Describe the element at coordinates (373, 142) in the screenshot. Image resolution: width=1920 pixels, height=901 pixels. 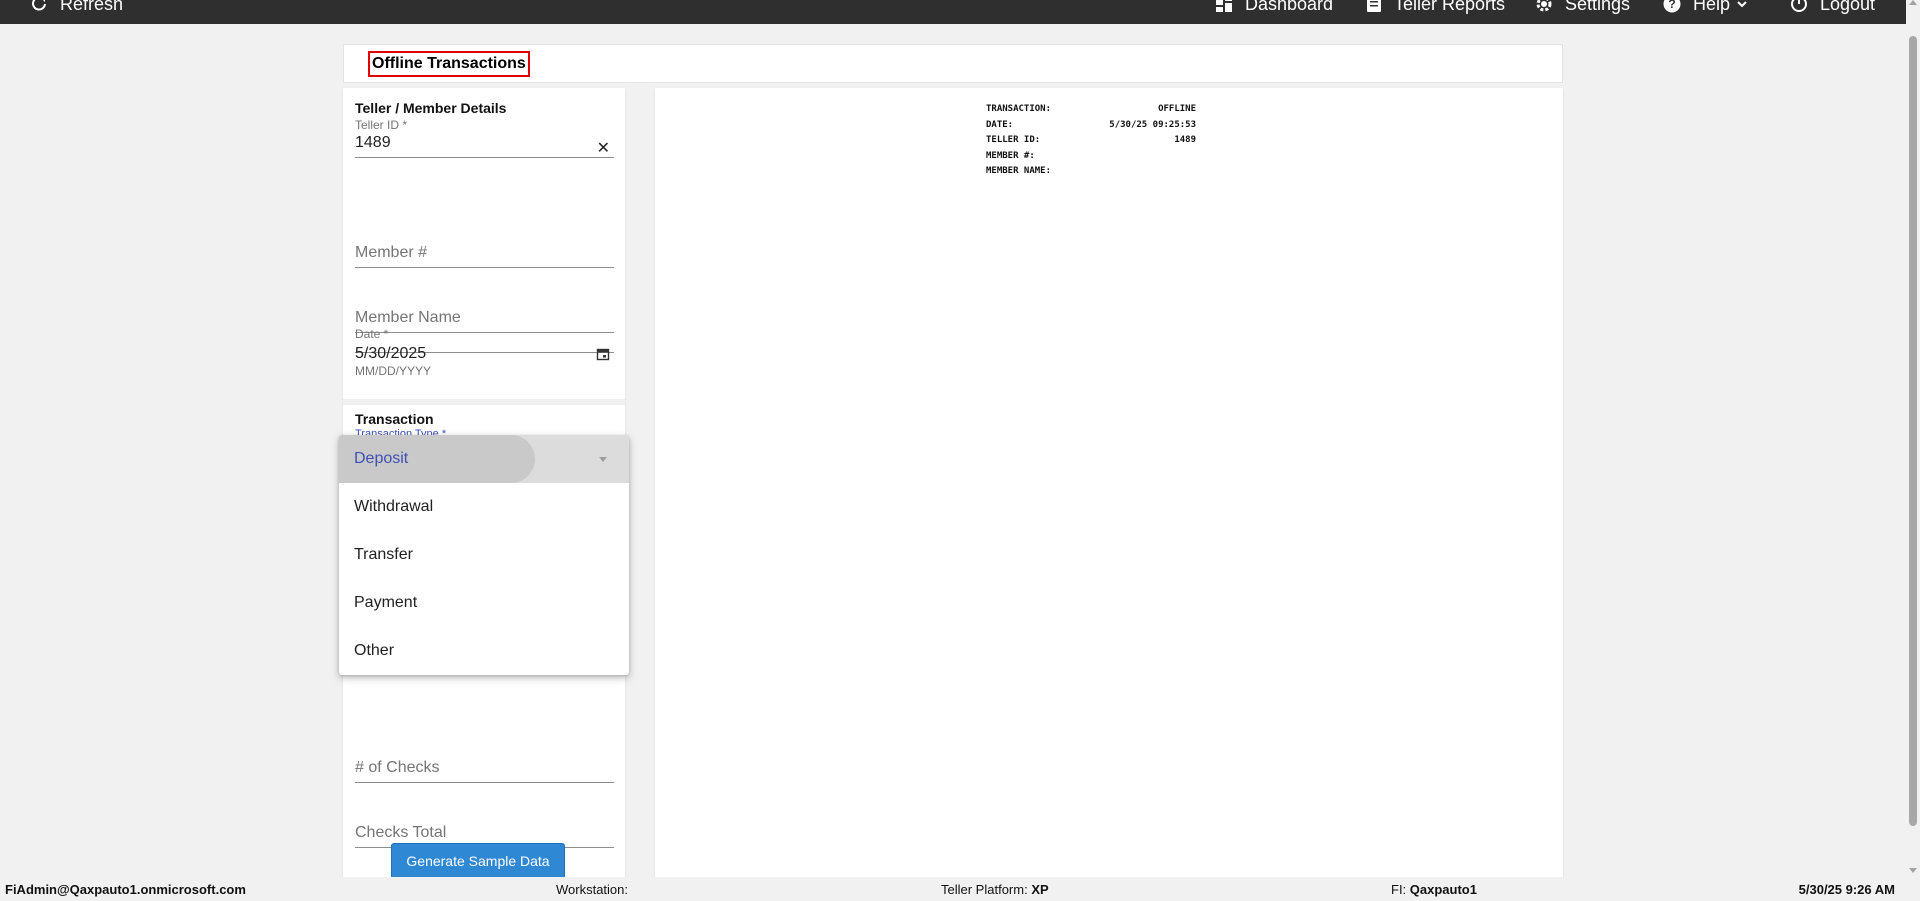
I see `teller-id-value: 1489` at that location.